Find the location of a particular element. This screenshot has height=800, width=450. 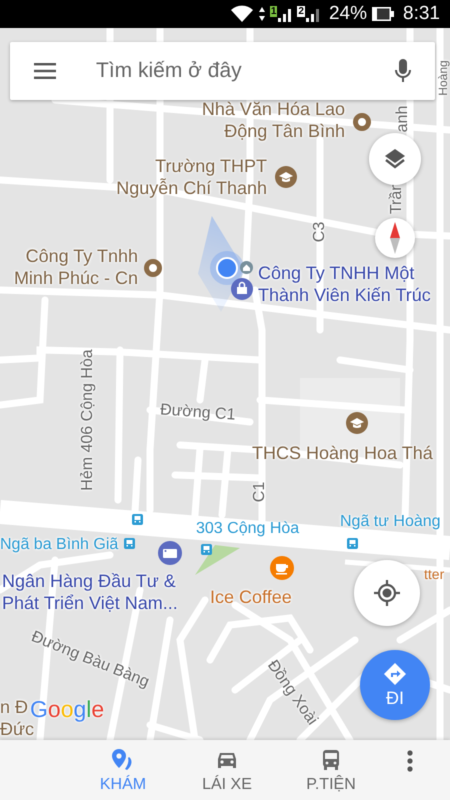

map-label: Hẻm 406 Cộng Hòa is located at coordinates (87, 420).